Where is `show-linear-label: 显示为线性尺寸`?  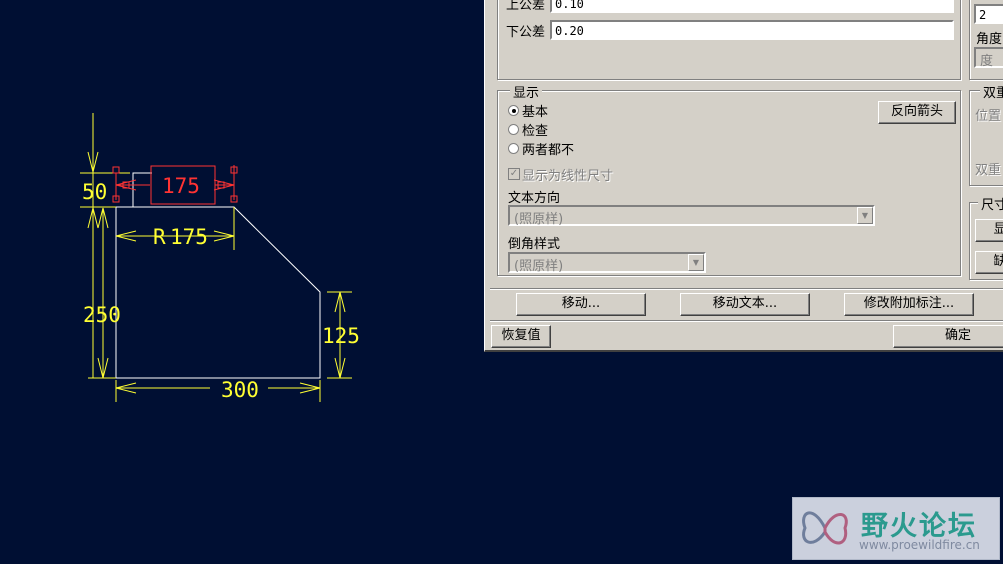 show-linear-label: 显示为线性尺寸 is located at coordinates (568, 176).